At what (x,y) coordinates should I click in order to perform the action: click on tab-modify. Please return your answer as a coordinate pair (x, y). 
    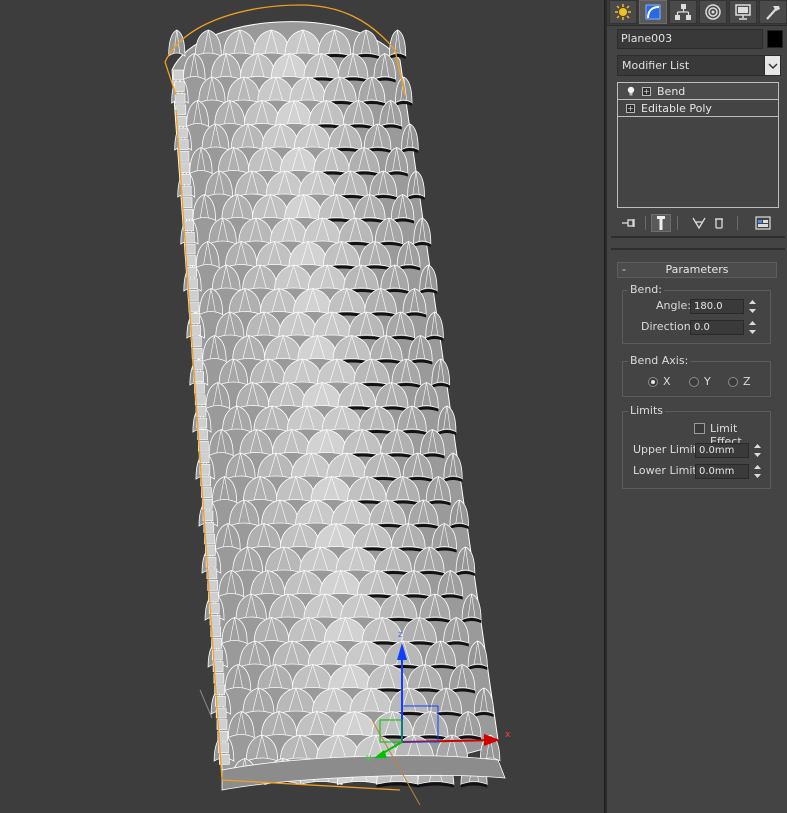
    Looking at the image, I should click on (653, 12).